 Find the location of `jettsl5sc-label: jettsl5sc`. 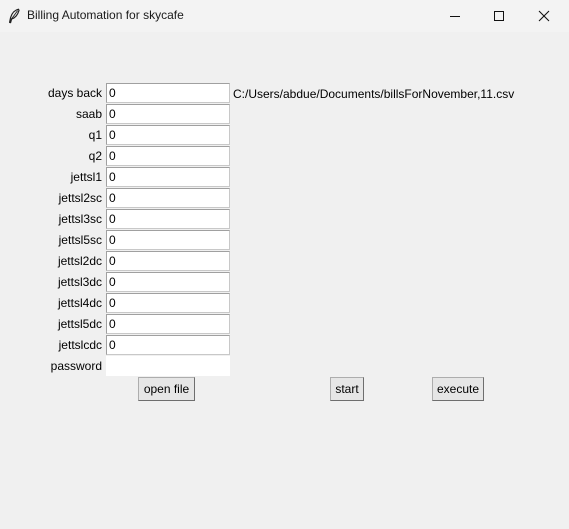

jettsl5sc-label: jettsl5sc is located at coordinates (80, 240).